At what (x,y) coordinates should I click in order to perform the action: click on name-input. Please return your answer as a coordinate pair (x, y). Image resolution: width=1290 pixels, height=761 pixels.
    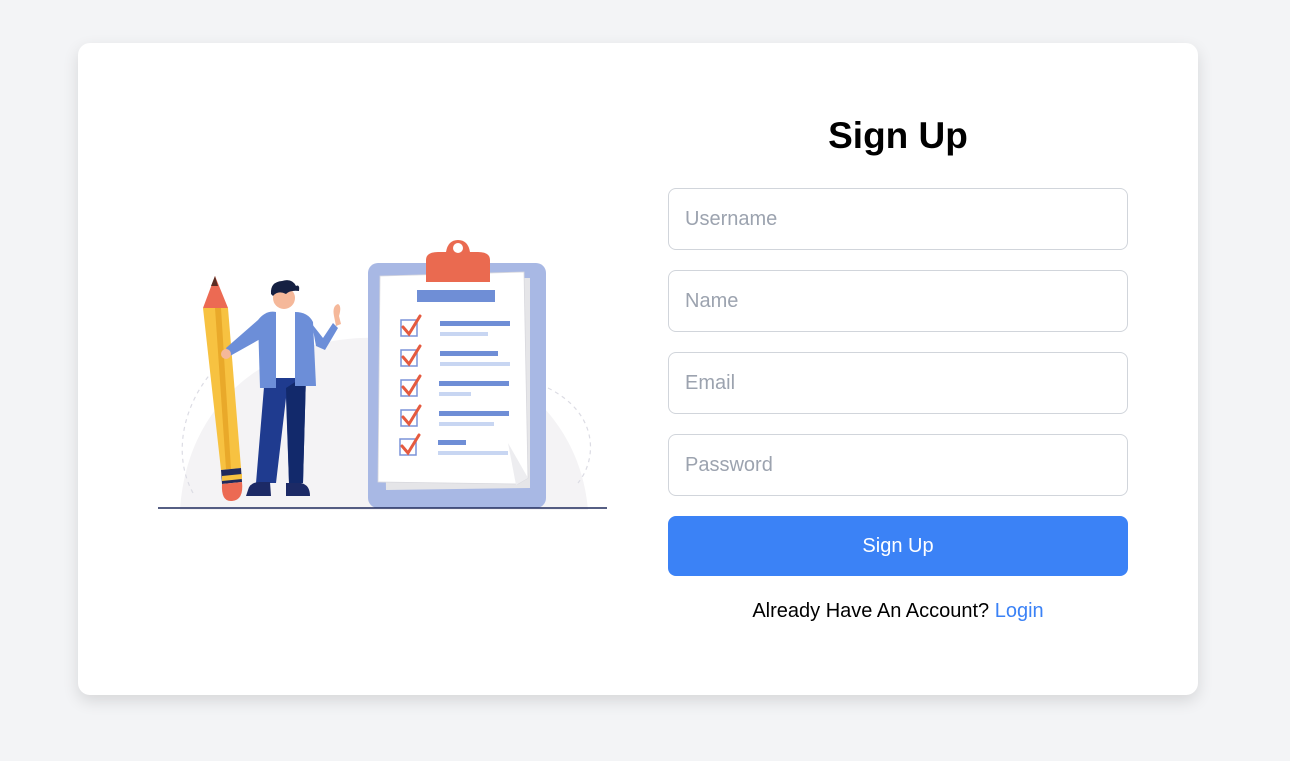
    Looking at the image, I should click on (898, 301).